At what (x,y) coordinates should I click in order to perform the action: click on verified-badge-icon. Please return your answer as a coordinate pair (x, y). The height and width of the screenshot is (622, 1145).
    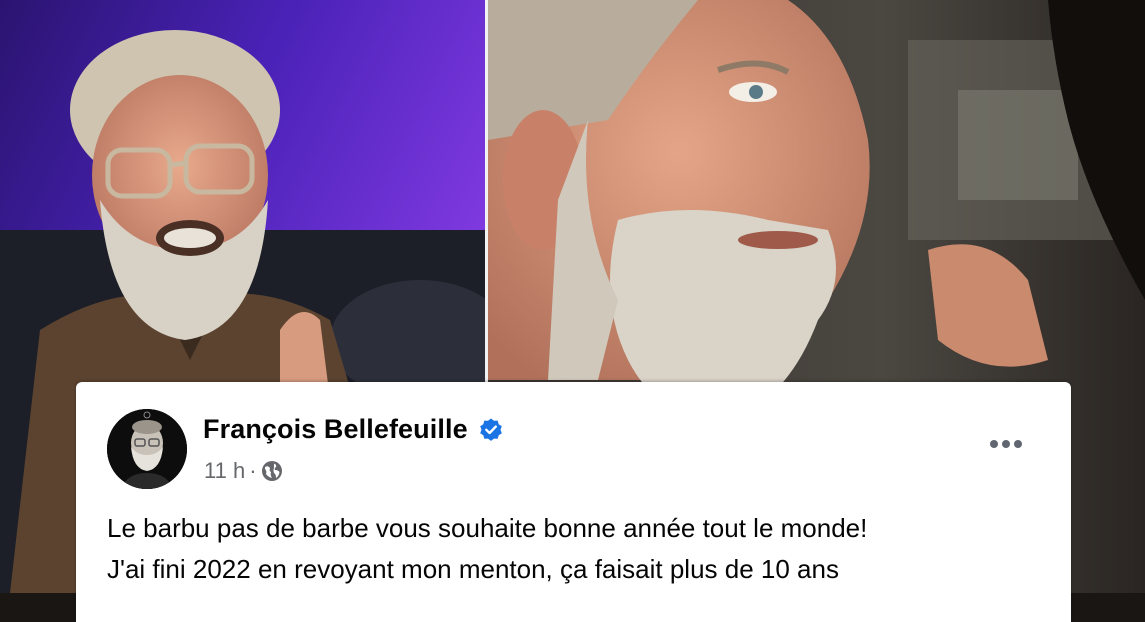
    Looking at the image, I should click on (491, 430).